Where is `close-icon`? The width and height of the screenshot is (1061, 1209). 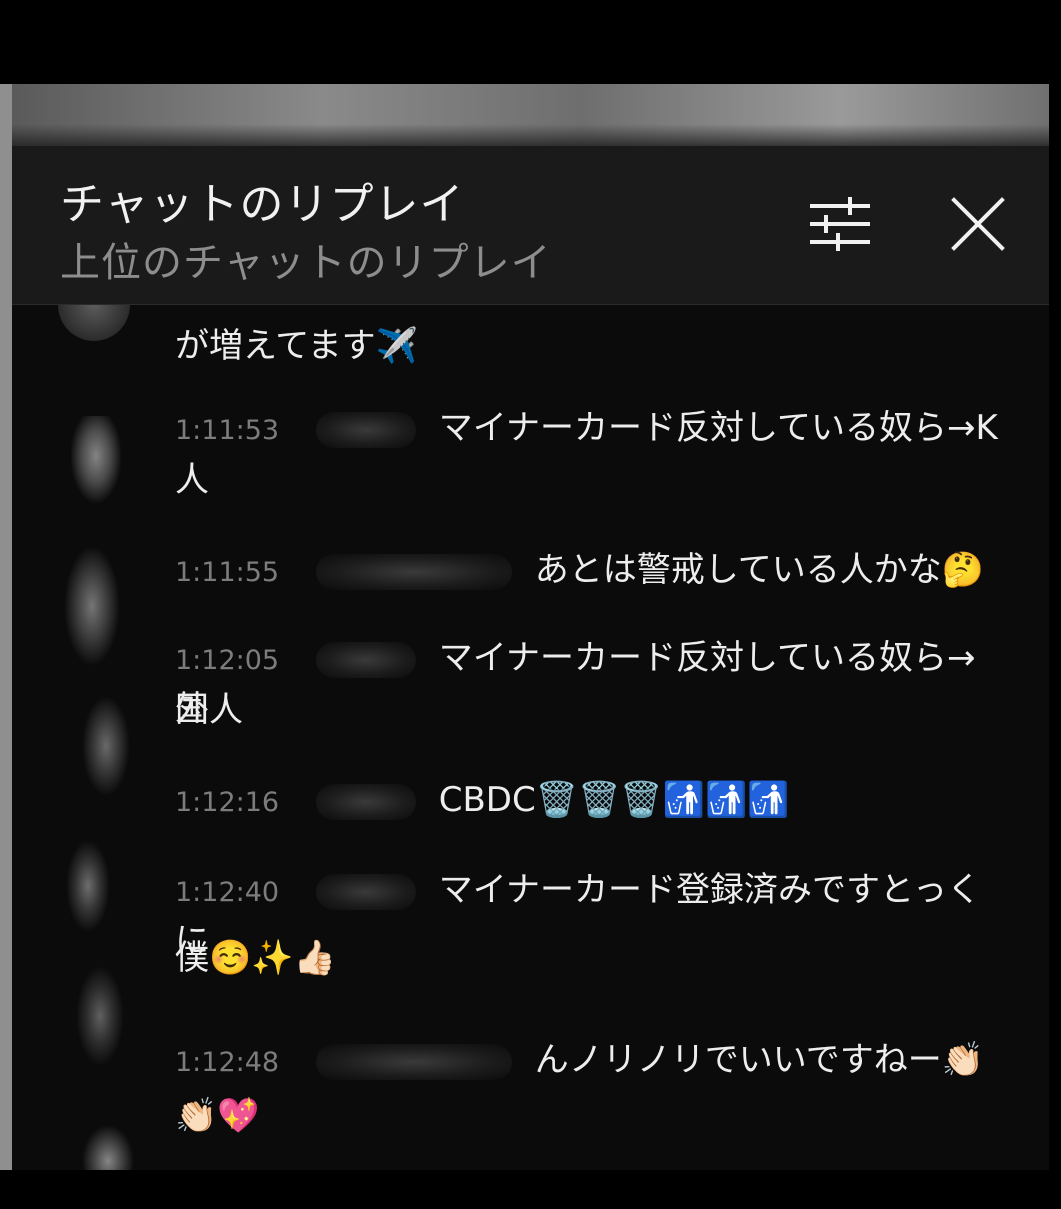 close-icon is located at coordinates (978, 224).